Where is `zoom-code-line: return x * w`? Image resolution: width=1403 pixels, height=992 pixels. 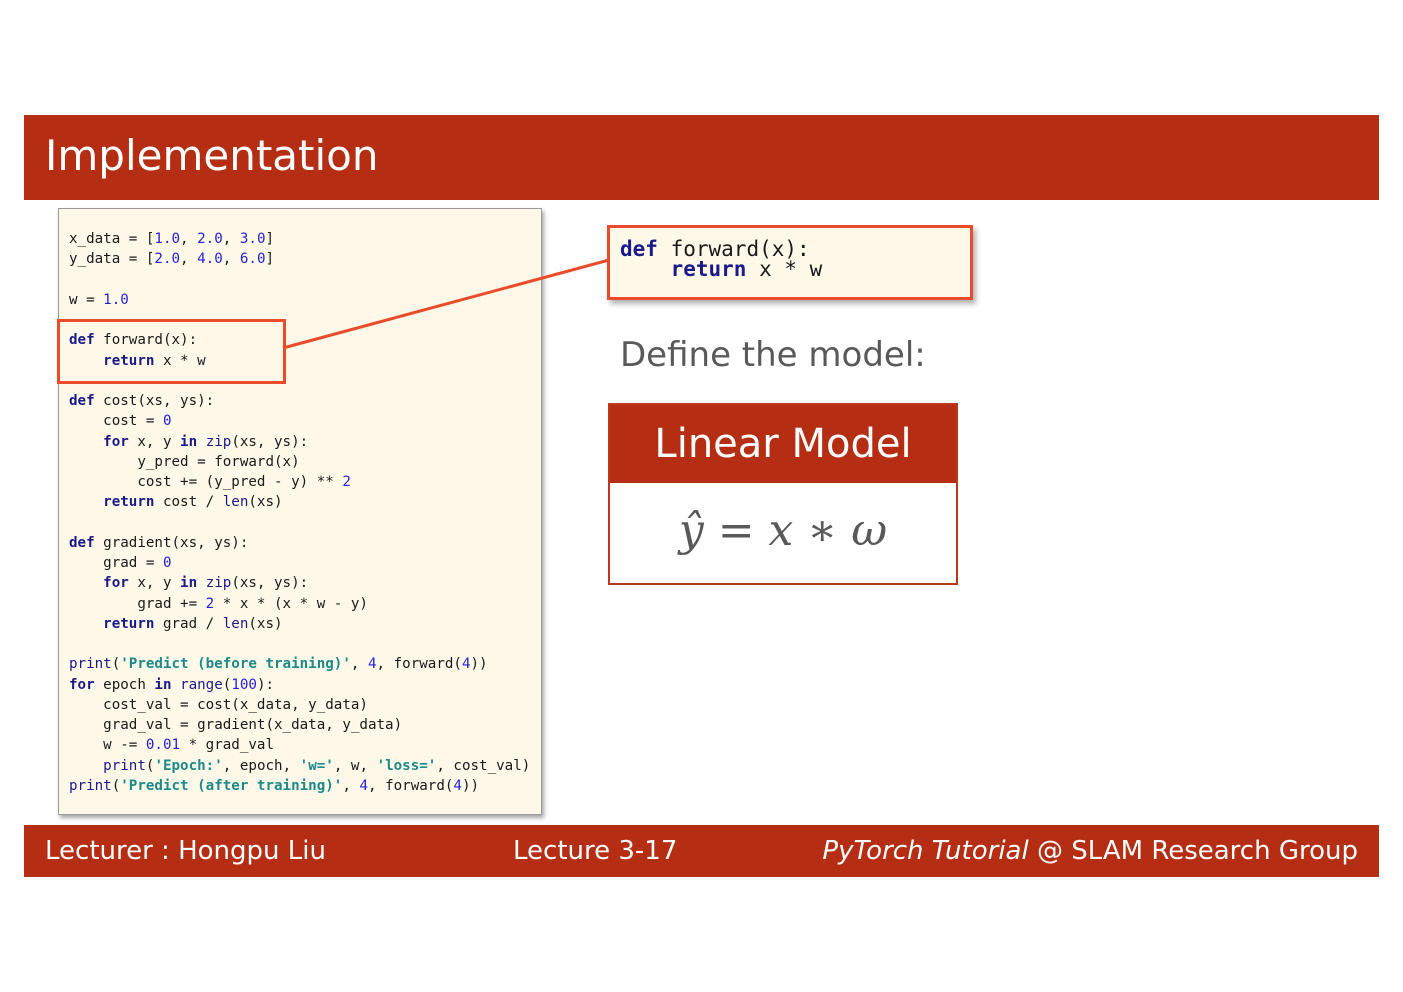
zoom-code-line: return x * w is located at coordinates (721, 268).